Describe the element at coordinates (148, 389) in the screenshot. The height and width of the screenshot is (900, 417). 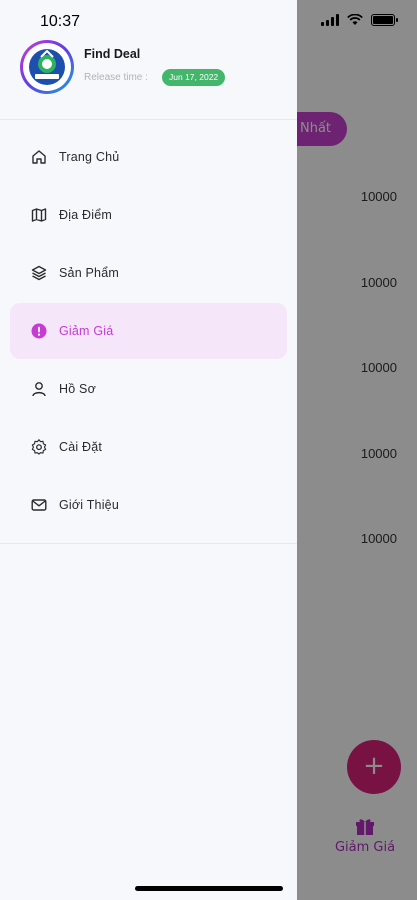
I see `drawer-item-profile: Hồ Sơ` at that location.